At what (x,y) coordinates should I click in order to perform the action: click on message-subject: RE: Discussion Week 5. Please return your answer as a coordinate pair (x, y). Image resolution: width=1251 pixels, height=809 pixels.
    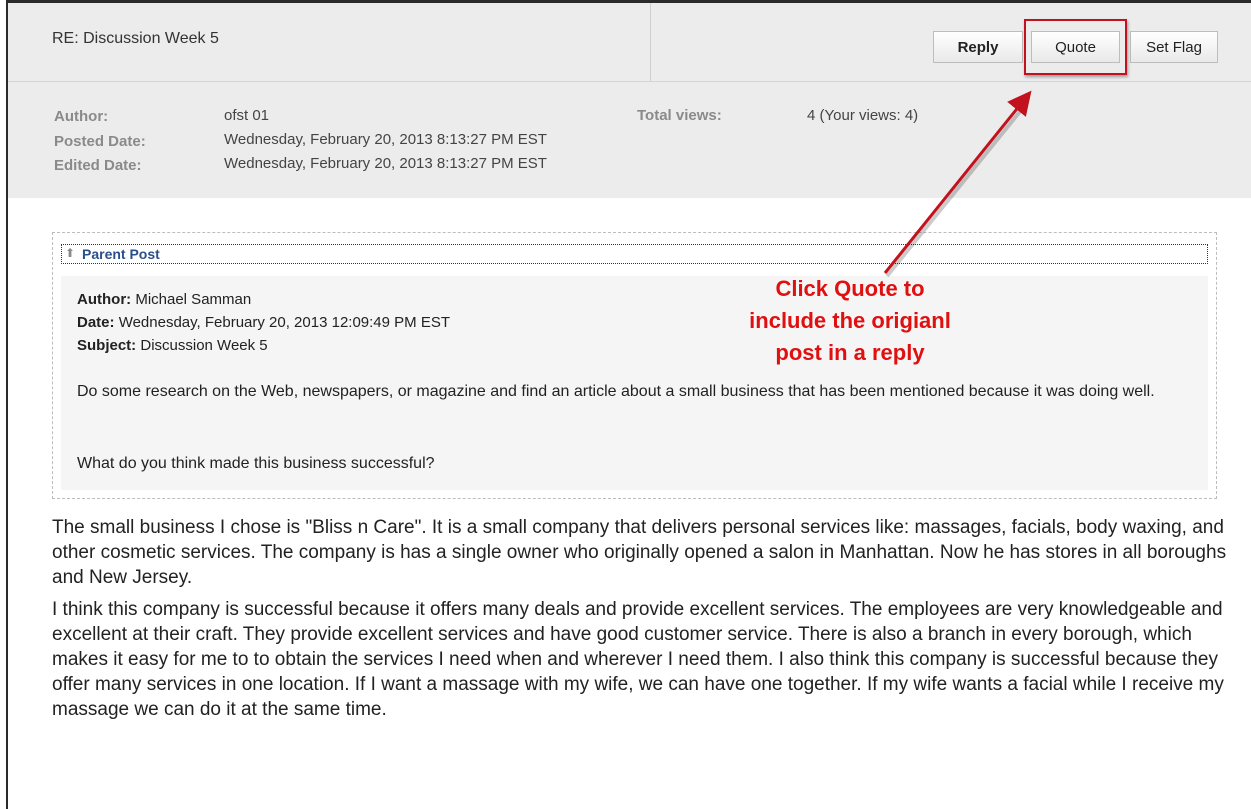
    Looking at the image, I should click on (135, 38).